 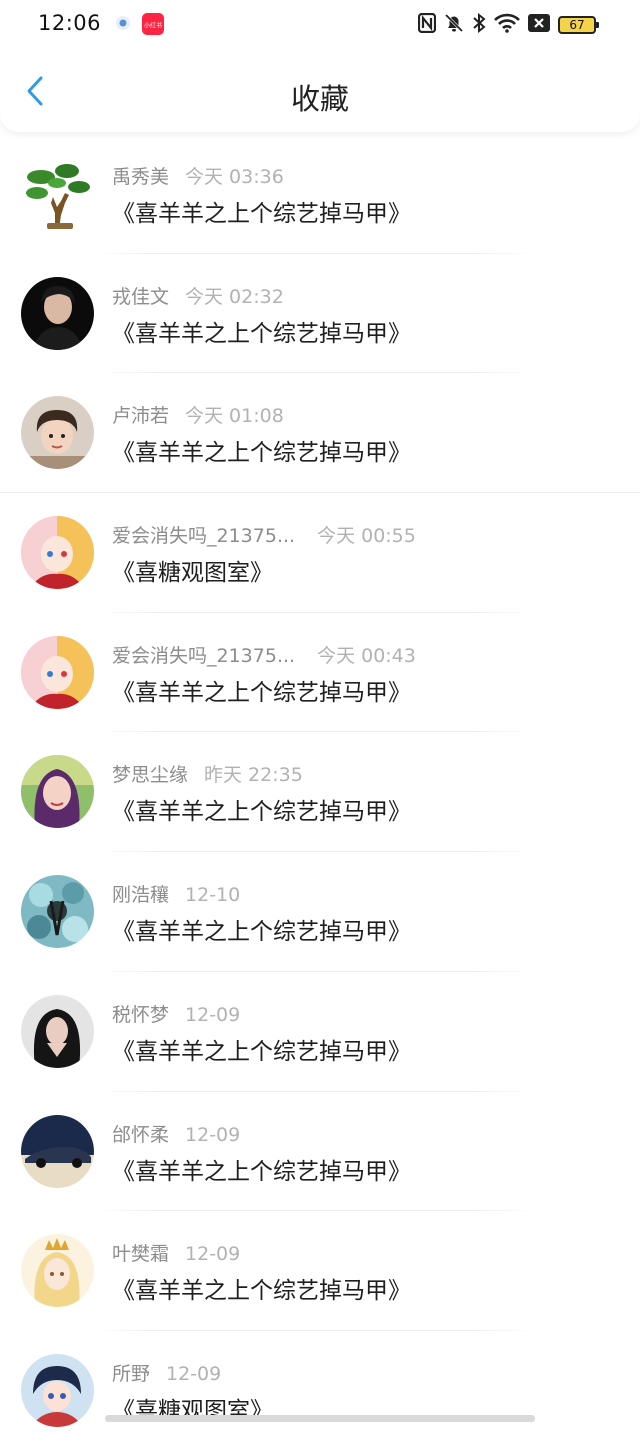 What do you see at coordinates (366, 655) in the screenshot?
I see `item-time: 今天 00:43` at bounding box center [366, 655].